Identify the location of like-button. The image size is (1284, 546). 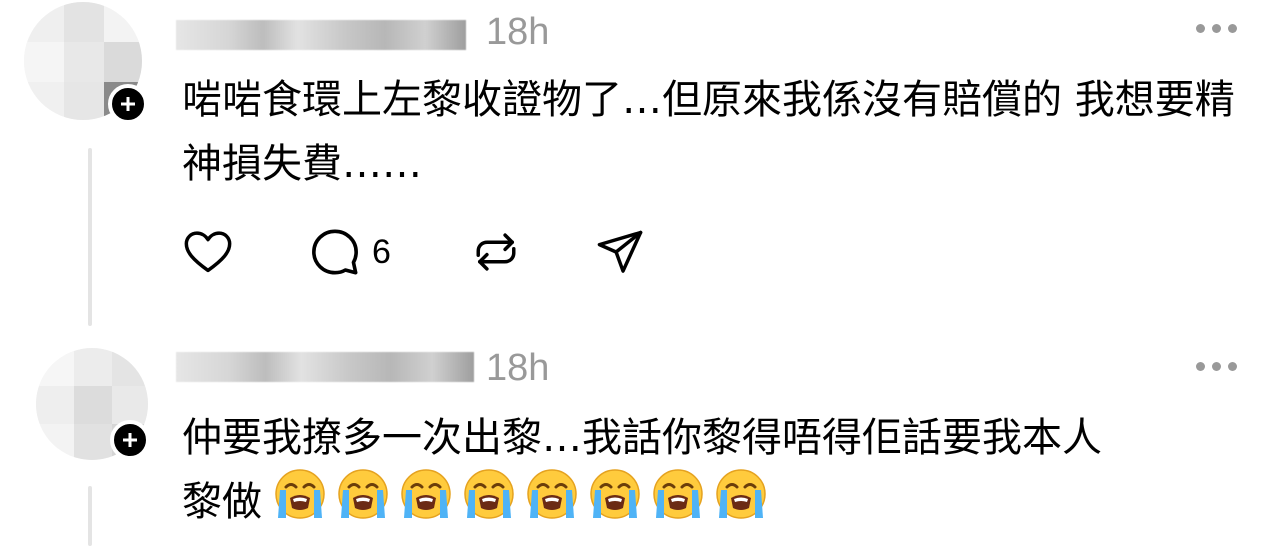
(208, 252).